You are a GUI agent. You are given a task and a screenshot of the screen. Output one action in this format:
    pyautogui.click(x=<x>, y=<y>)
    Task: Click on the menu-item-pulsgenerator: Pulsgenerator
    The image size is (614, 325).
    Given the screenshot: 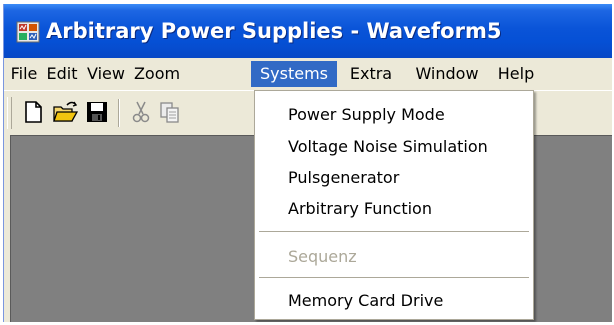 What is the action you would take?
    pyautogui.click(x=343, y=178)
    